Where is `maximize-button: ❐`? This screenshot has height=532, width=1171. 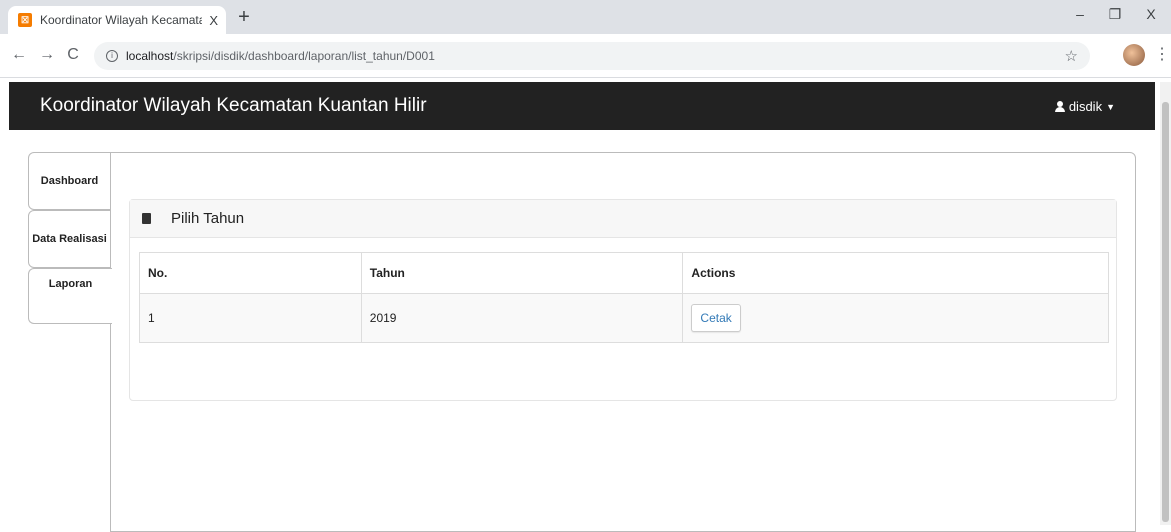
maximize-button: ❐ is located at coordinates (1115, 14).